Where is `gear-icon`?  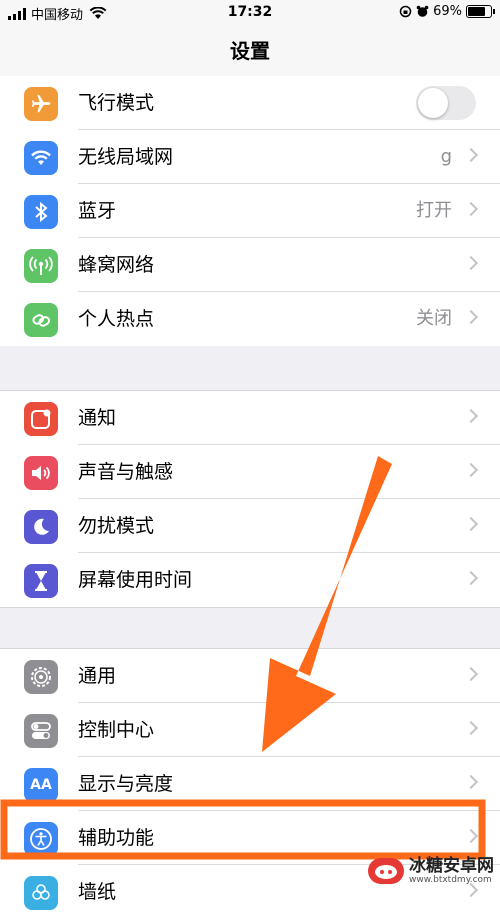 gear-icon is located at coordinates (41, 677).